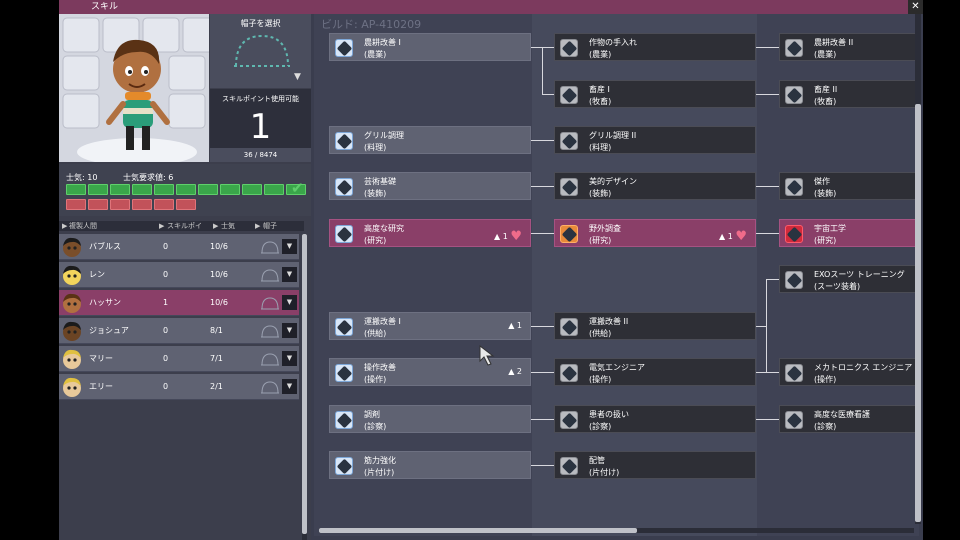 This screenshot has height=540, width=960. I want to click on skill-node: 高度な研究 (研究) ▲ 1 ♥, so click(430, 233).